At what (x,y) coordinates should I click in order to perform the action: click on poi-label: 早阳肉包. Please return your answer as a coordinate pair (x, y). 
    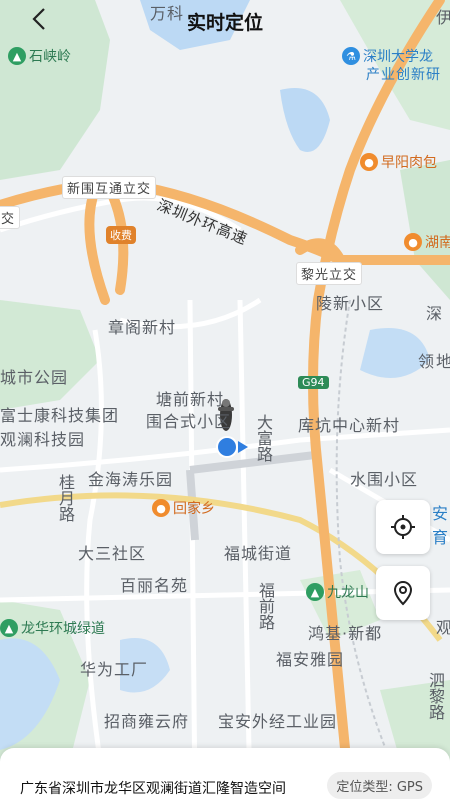
    Looking at the image, I should click on (409, 163).